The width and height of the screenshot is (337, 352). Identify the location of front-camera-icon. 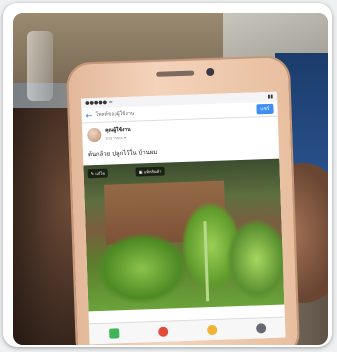
(210, 72).